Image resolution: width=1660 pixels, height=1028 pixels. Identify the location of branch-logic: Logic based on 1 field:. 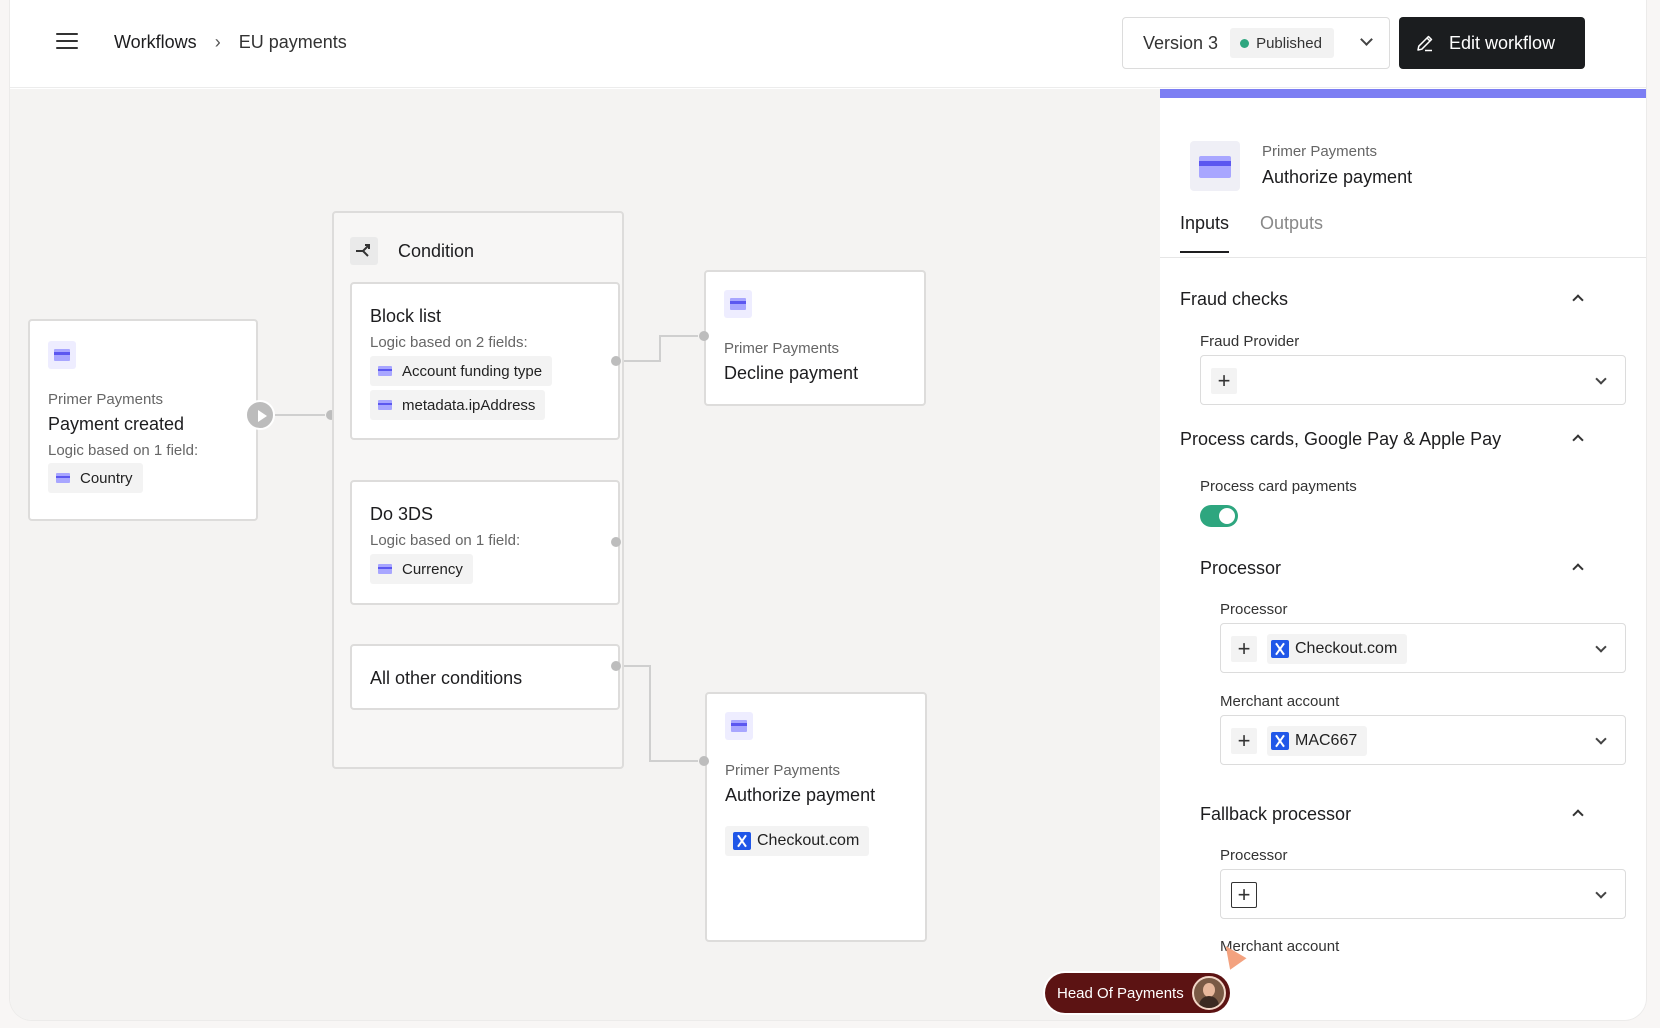
(445, 540).